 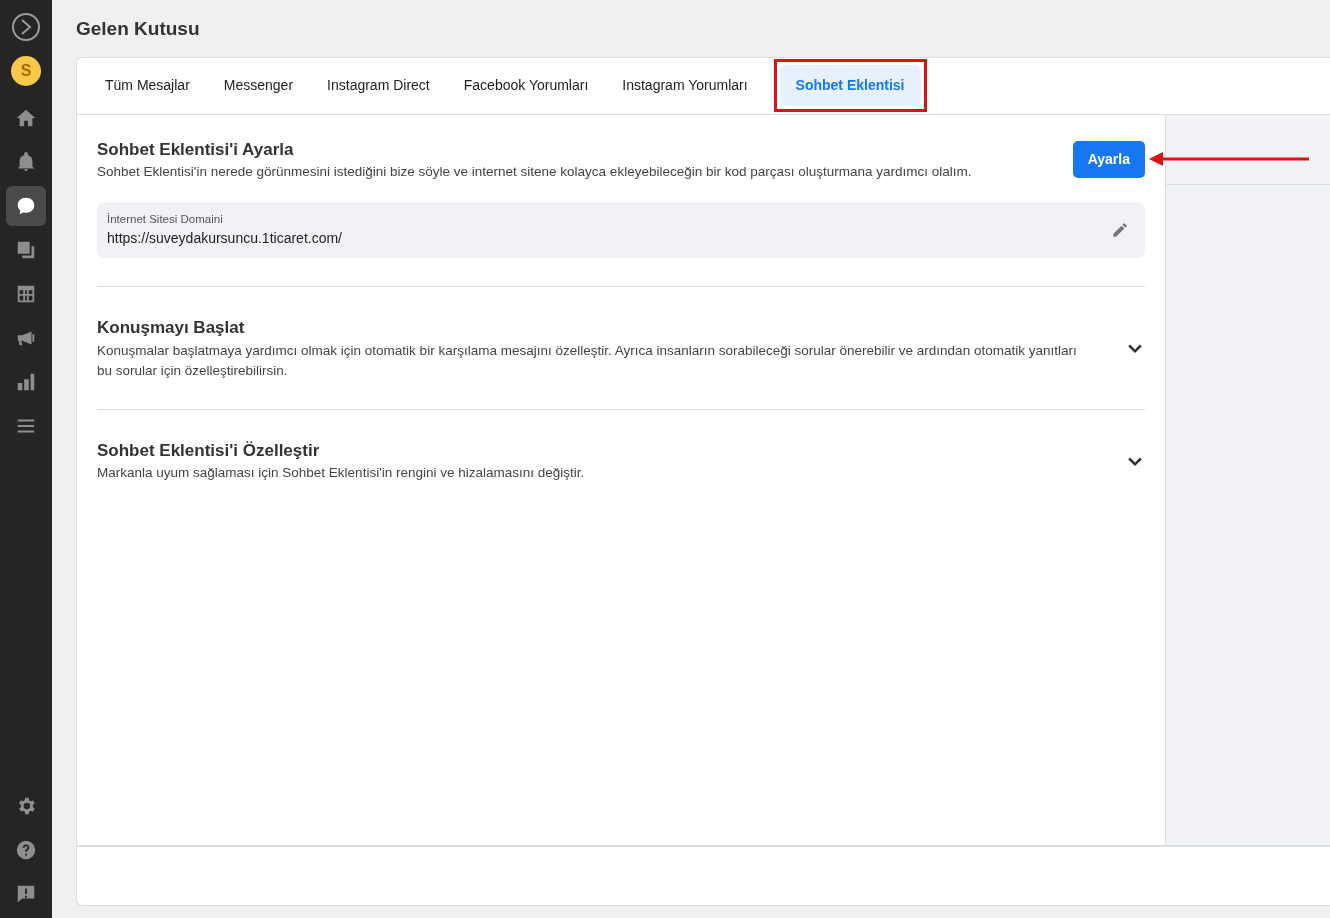 What do you see at coordinates (171, 328) in the screenshot?
I see `section-title: Konuşmayı Başlat` at bounding box center [171, 328].